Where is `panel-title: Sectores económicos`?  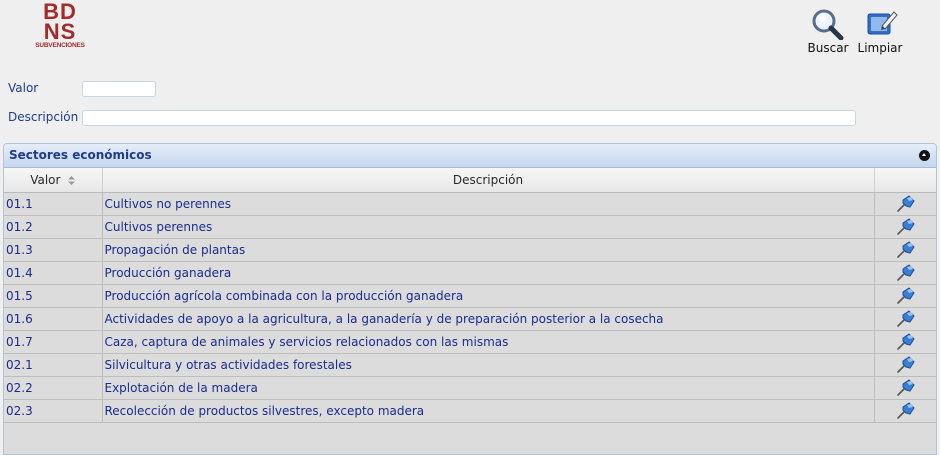 panel-title: Sectores económicos is located at coordinates (80, 155).